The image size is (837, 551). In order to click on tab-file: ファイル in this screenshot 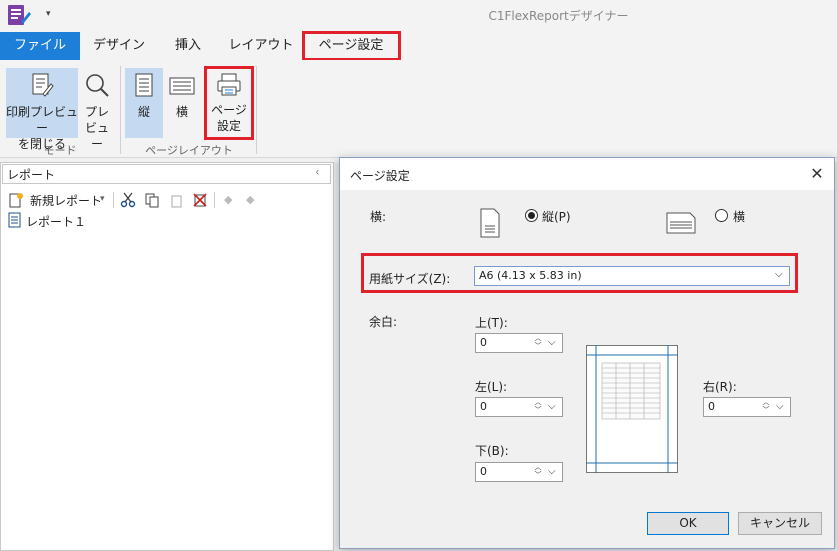, I will do `click(40, 46)`.